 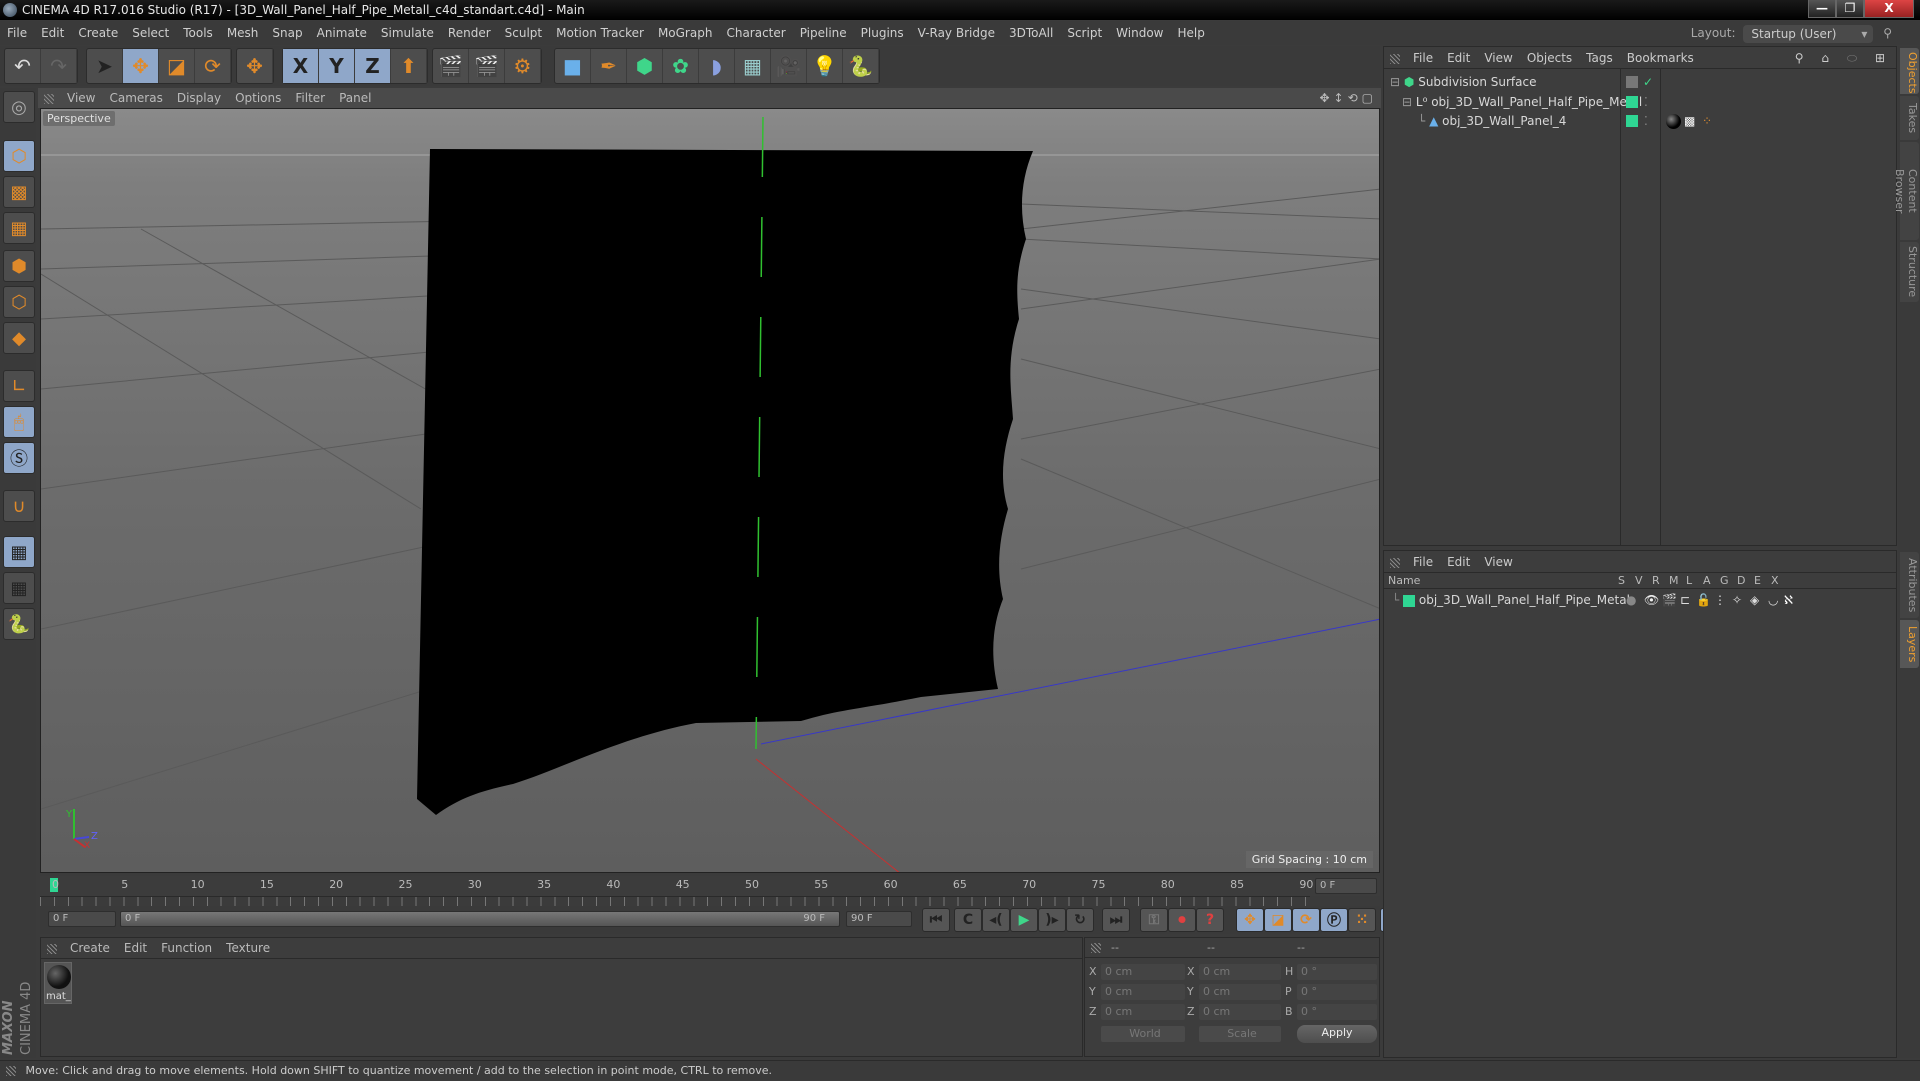 I want to click on xref-toggle-icon: ℵ, so click(x=1788, y=600).